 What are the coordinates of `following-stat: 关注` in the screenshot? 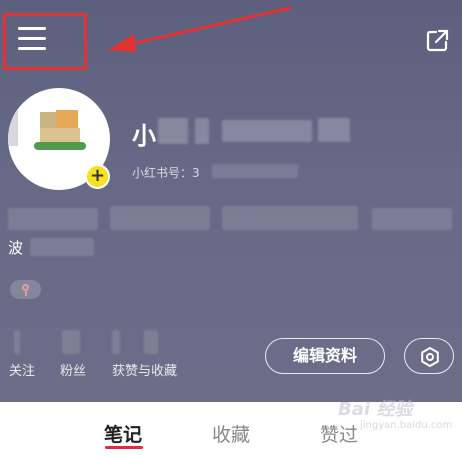 It's located at (22, 369).